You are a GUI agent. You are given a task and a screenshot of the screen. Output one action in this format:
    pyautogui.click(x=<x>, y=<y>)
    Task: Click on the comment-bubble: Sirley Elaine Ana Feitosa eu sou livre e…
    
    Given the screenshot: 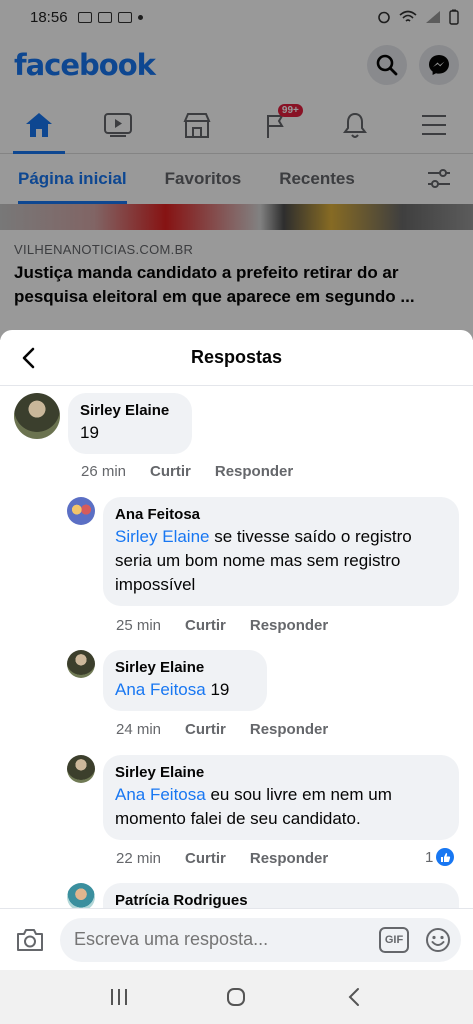 What is the action you would take?
    pyautogui.click(x=281, y=797)
    